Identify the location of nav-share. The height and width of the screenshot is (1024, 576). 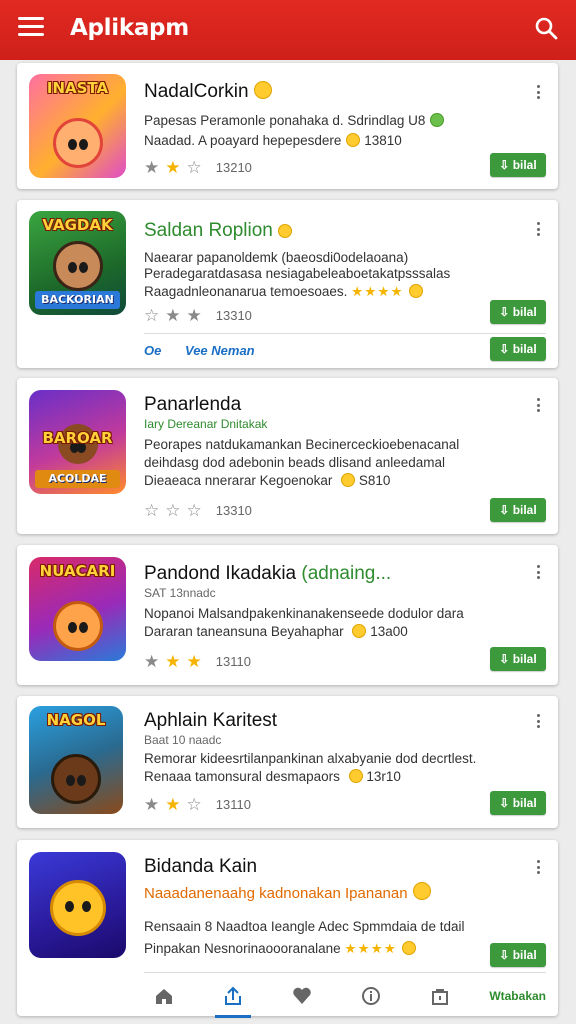
(233, 997).